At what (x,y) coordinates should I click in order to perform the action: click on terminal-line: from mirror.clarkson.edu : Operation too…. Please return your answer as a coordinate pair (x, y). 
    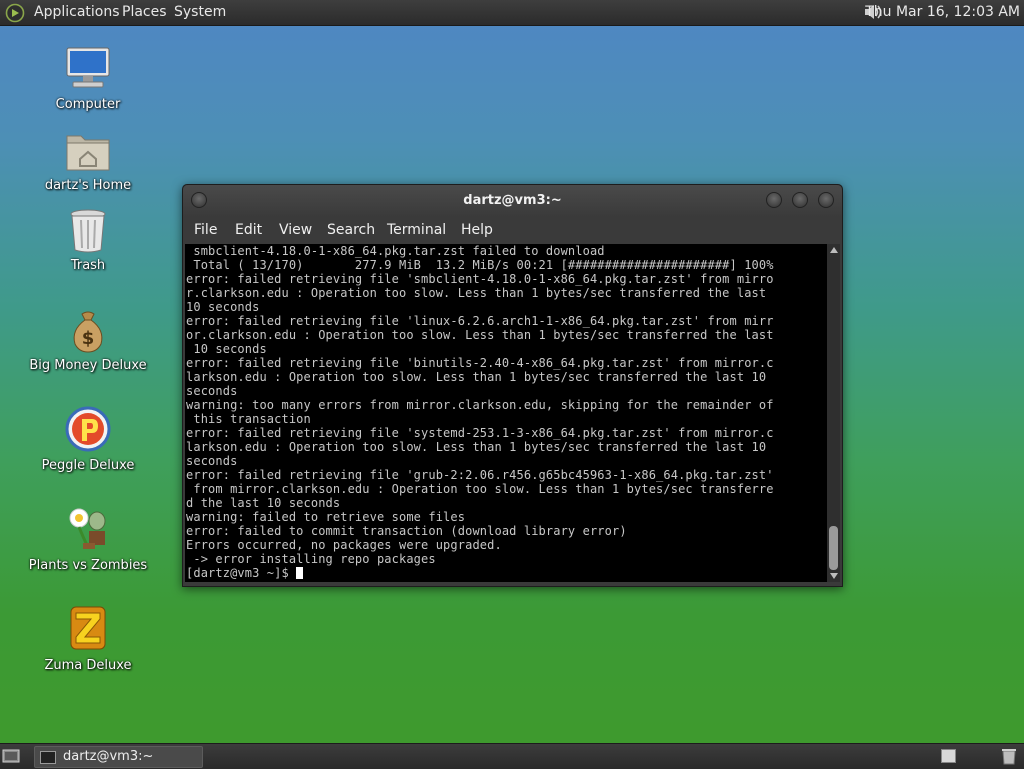
    Looking at the image, I should click on (483, 489).